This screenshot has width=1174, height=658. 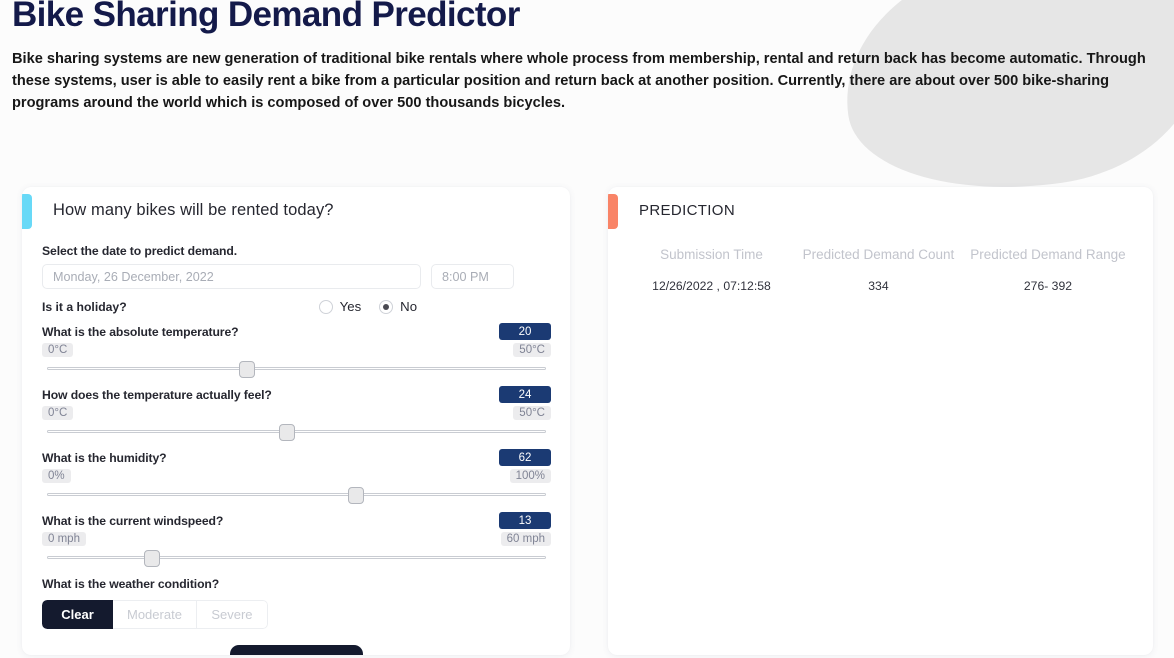 What do you see at coordinates (530, 476) in the screenshot?
I see `slider-max-label: 100%` at bounding box center [530, 476].